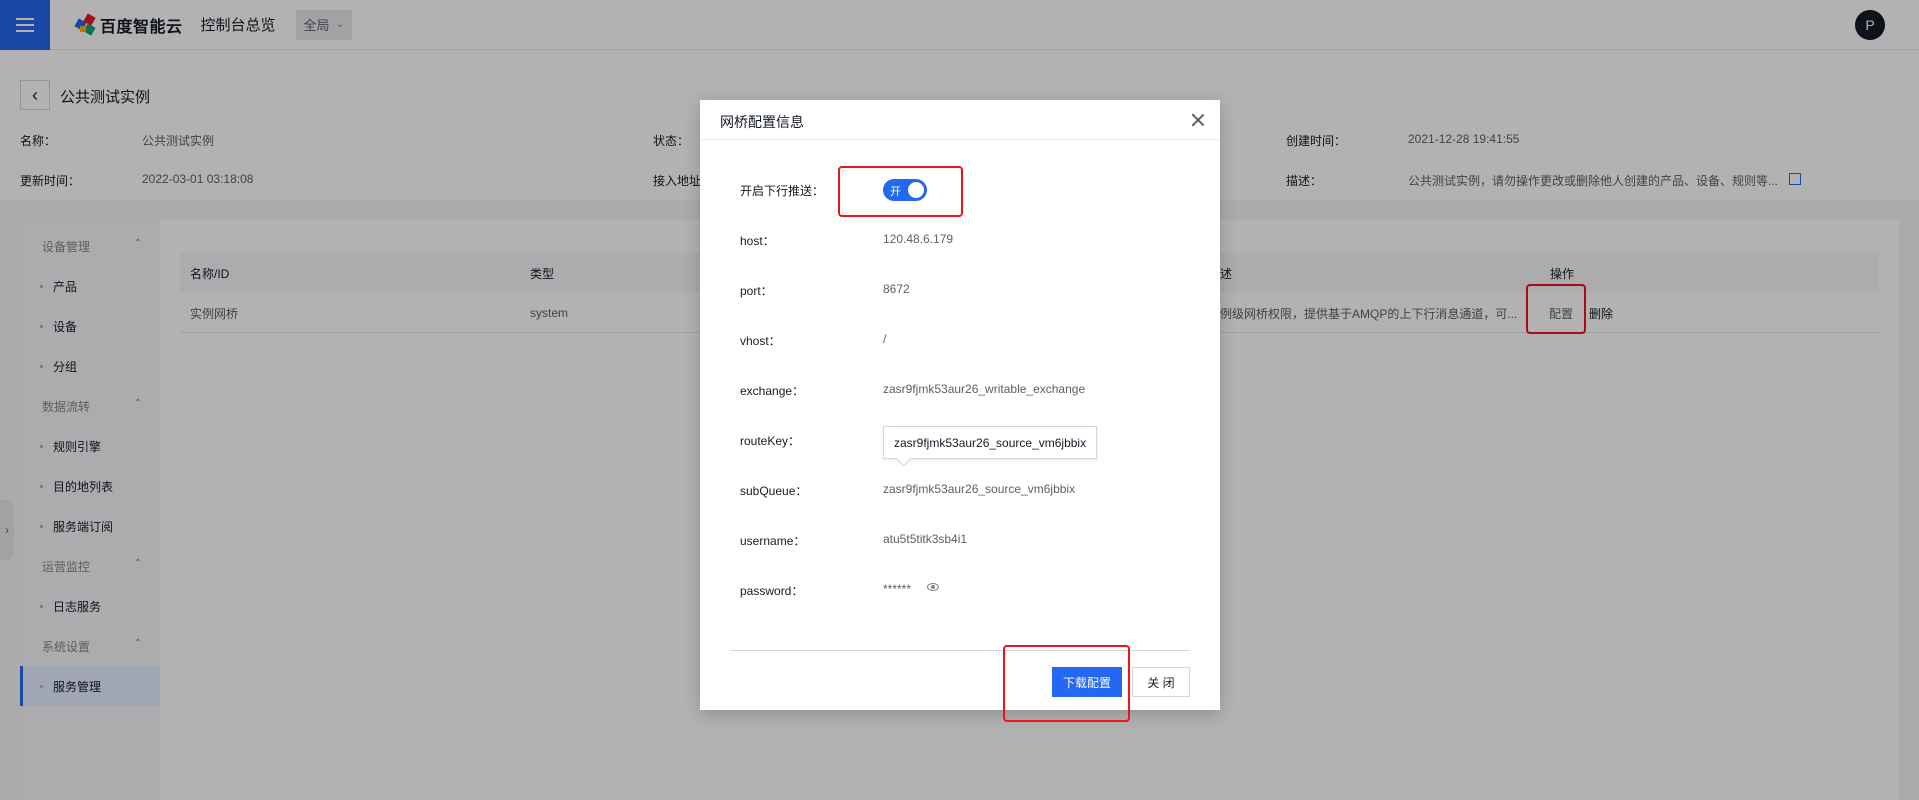 This screenshot has height=800, width=1919. Describe the element at coordinates (984, 389) in the screenshot. I see `exchange-value: zasr9fjmk53aur26_writable_exchange` at that location.